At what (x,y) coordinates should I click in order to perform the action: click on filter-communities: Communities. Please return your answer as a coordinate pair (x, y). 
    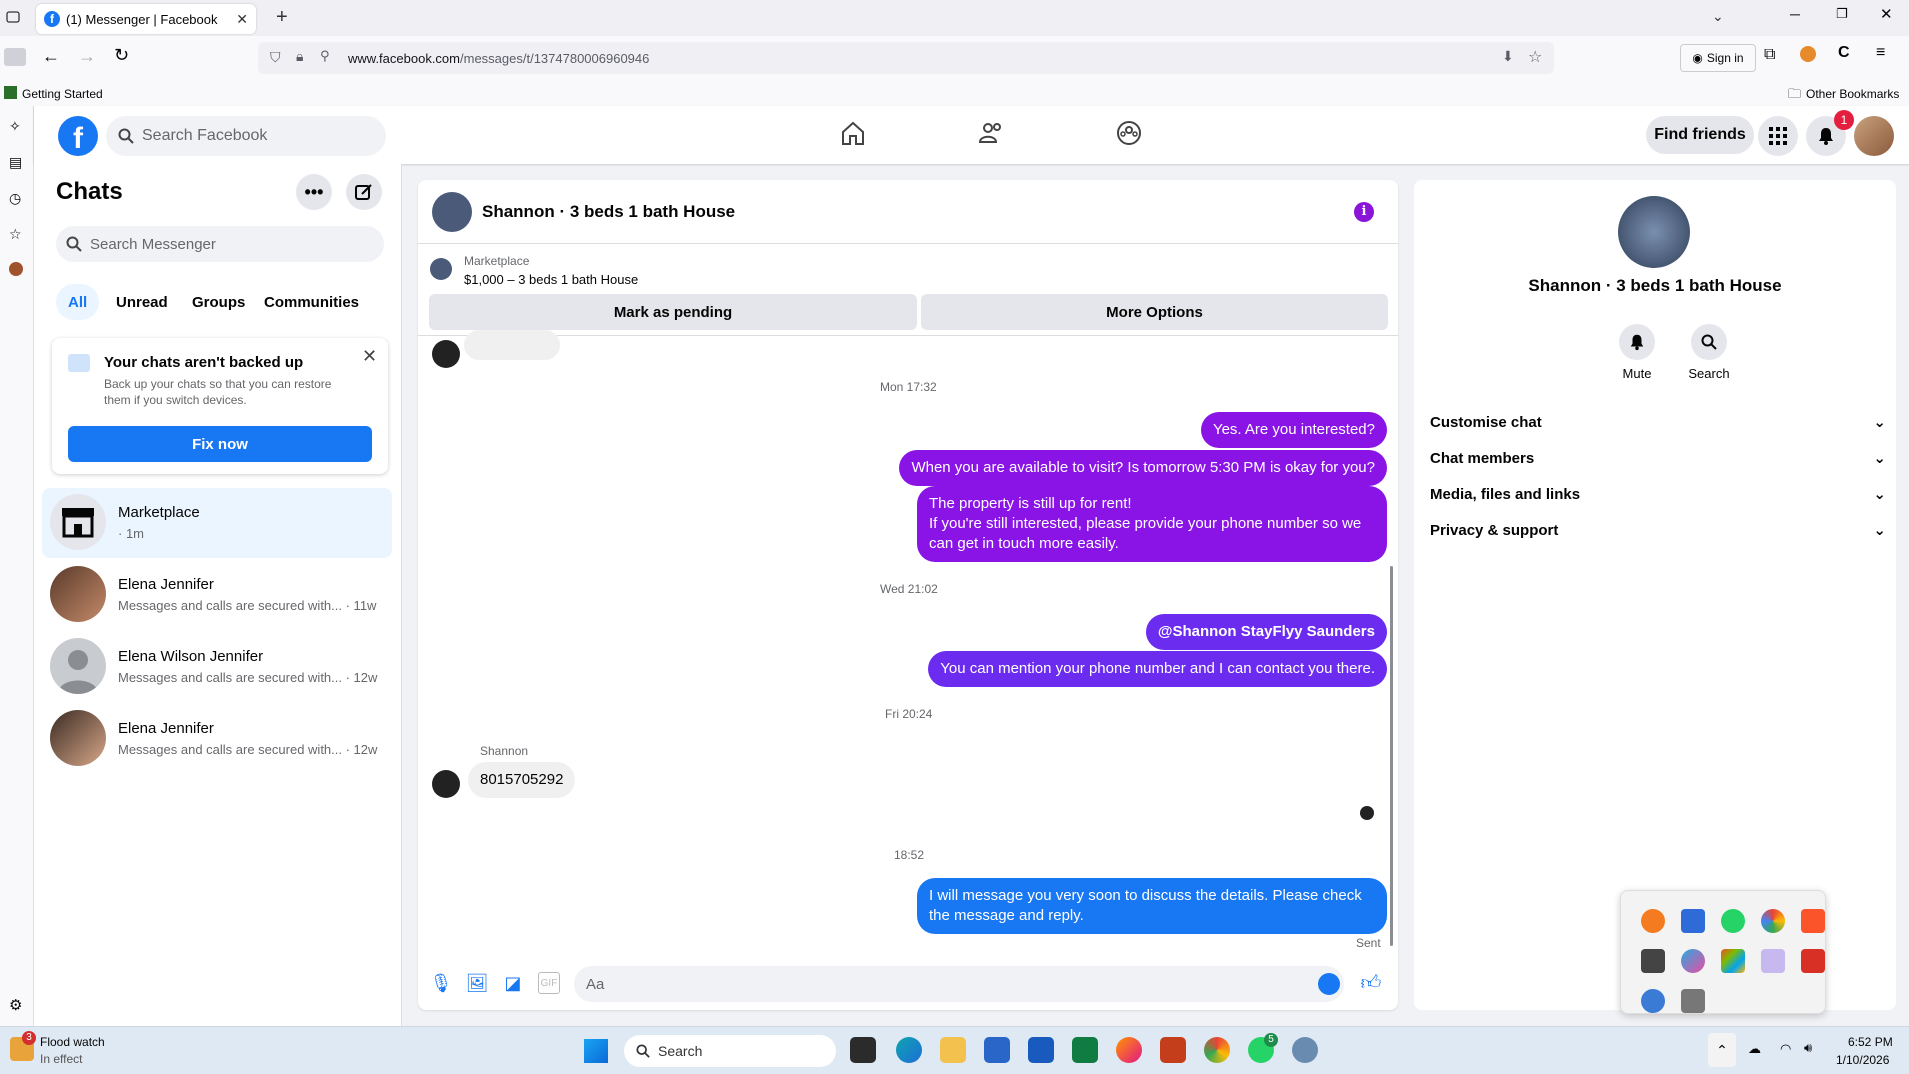
    Looking at the image, I should click on (311, 302).